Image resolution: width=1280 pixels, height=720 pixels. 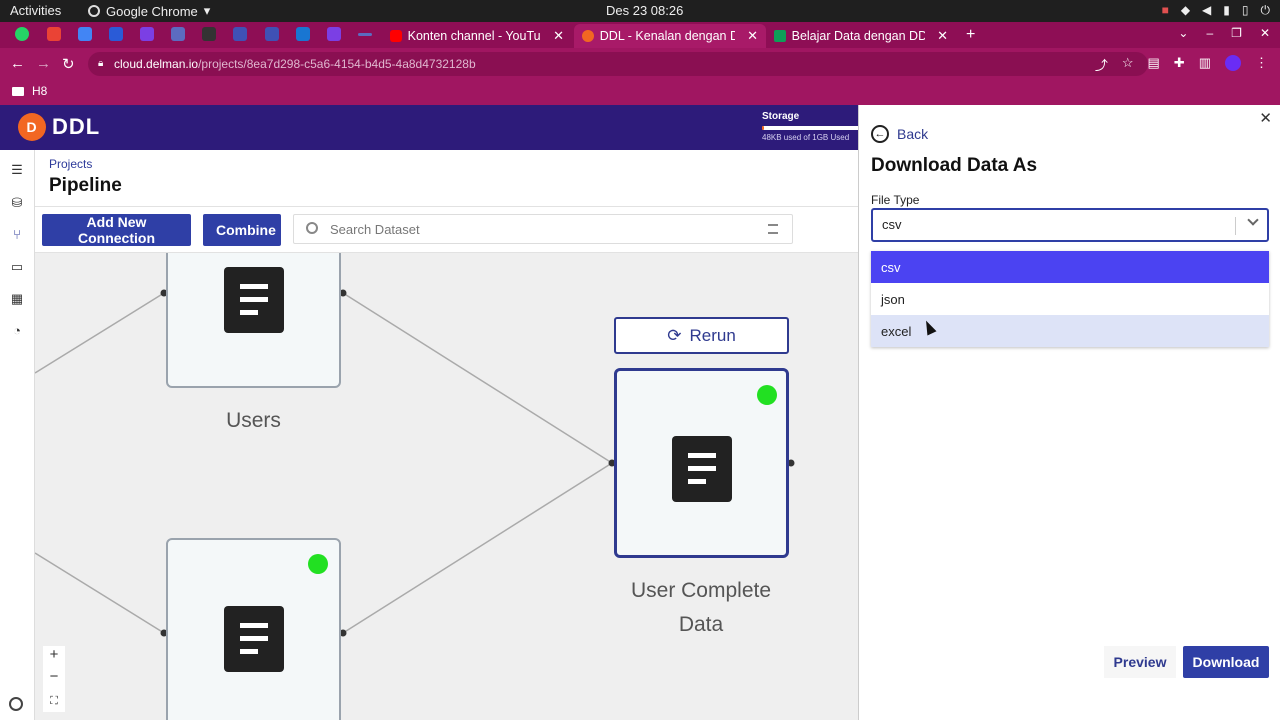 I want to click on node-label-line1: User Complete, so click(x=701, y=590).